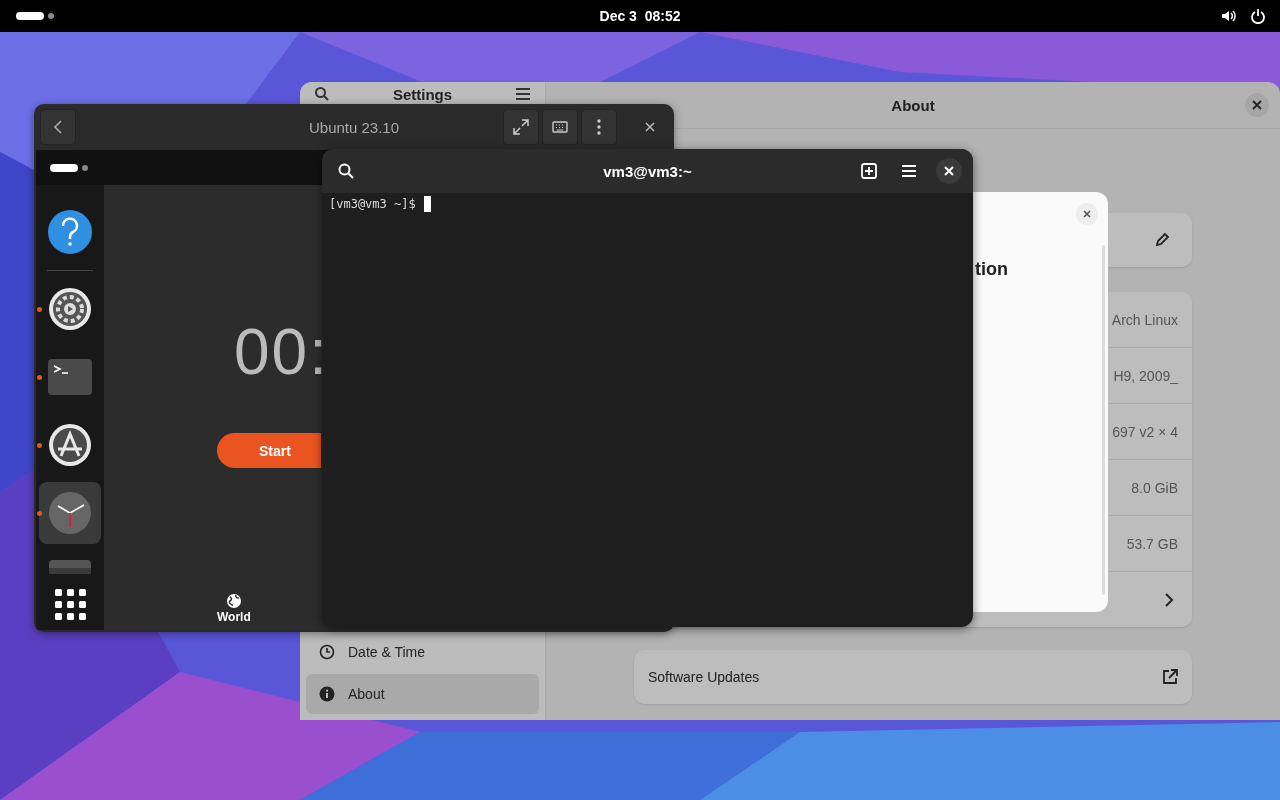  I want to click on gear-icon, so click(70, 309).